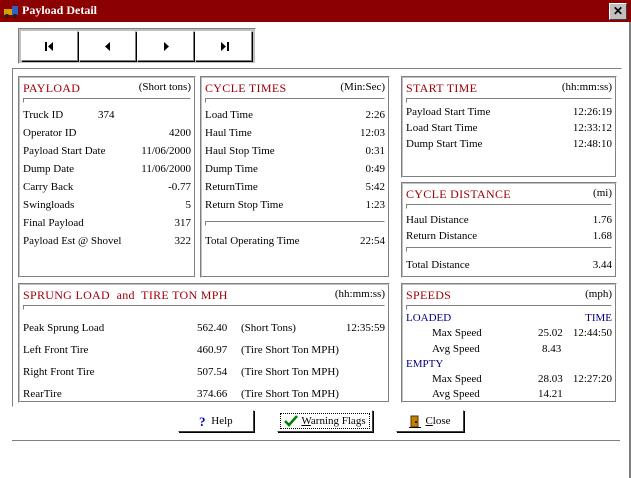  What do you see at coordinates (375, 115) in the screenshot?
I see `row-value: 2:26` at bounding box center [375, 115].